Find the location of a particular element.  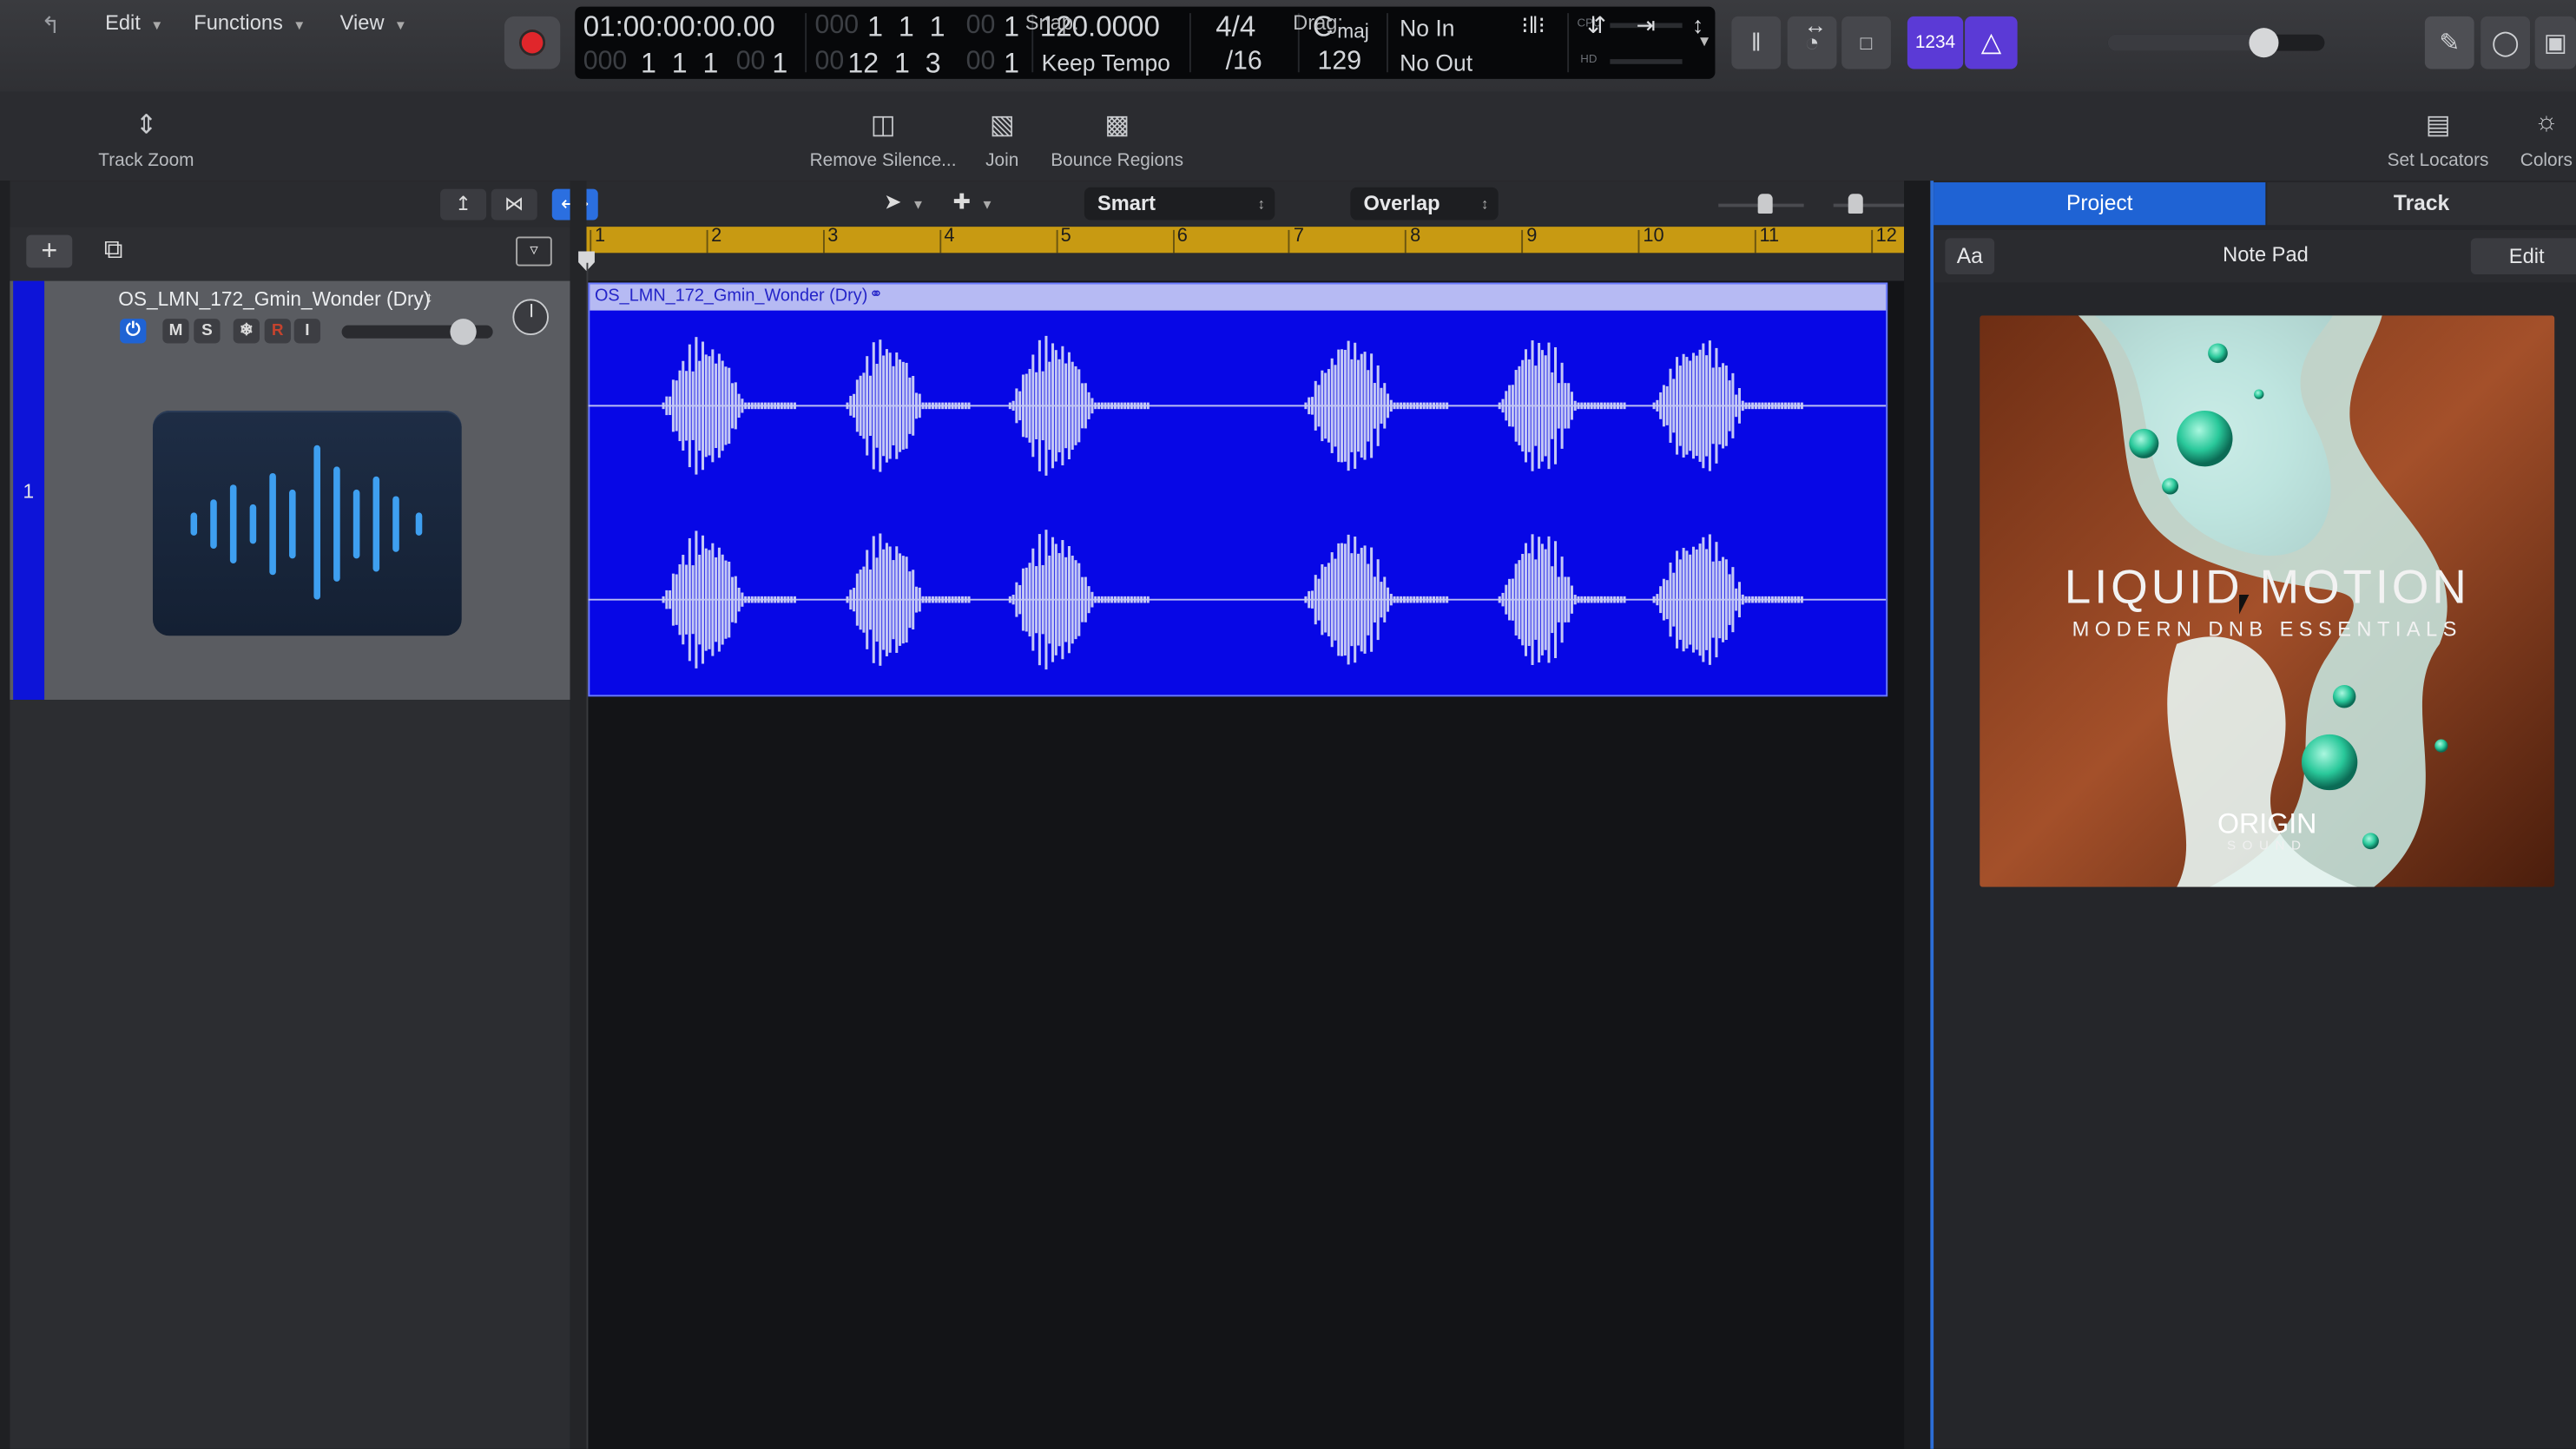

join-icon: ▧ is located at coordinates (1002, 126).